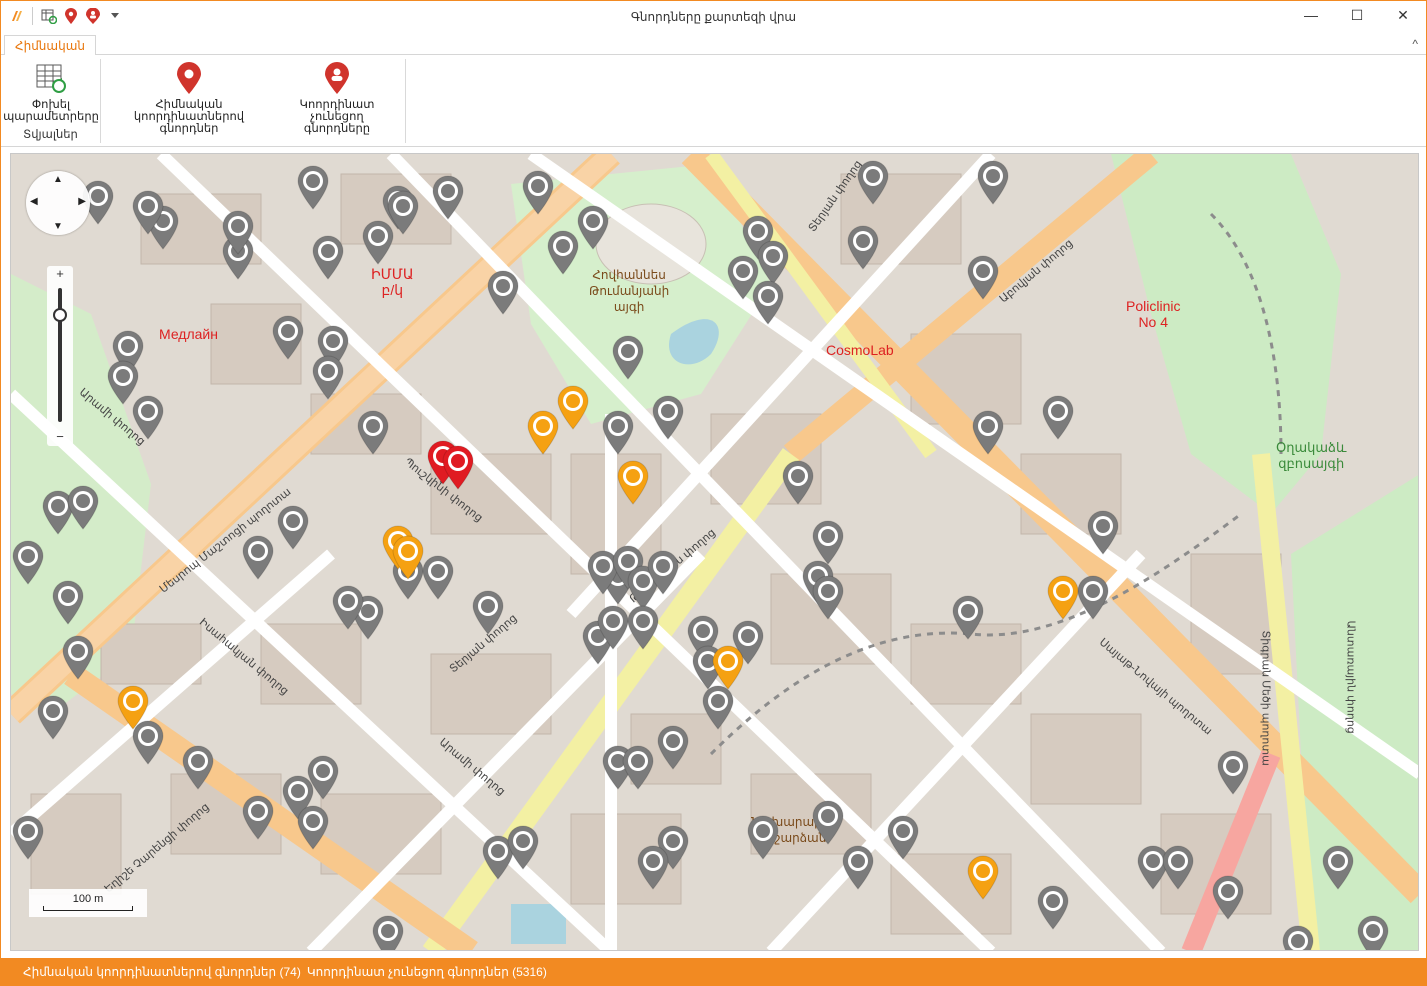 The width and height of the screenshot is (1427, 986). Describe the element at coordinates (713, 17) in the screenshot. I see `window-title: Գնորդները քարտեզի վրա` at that location.